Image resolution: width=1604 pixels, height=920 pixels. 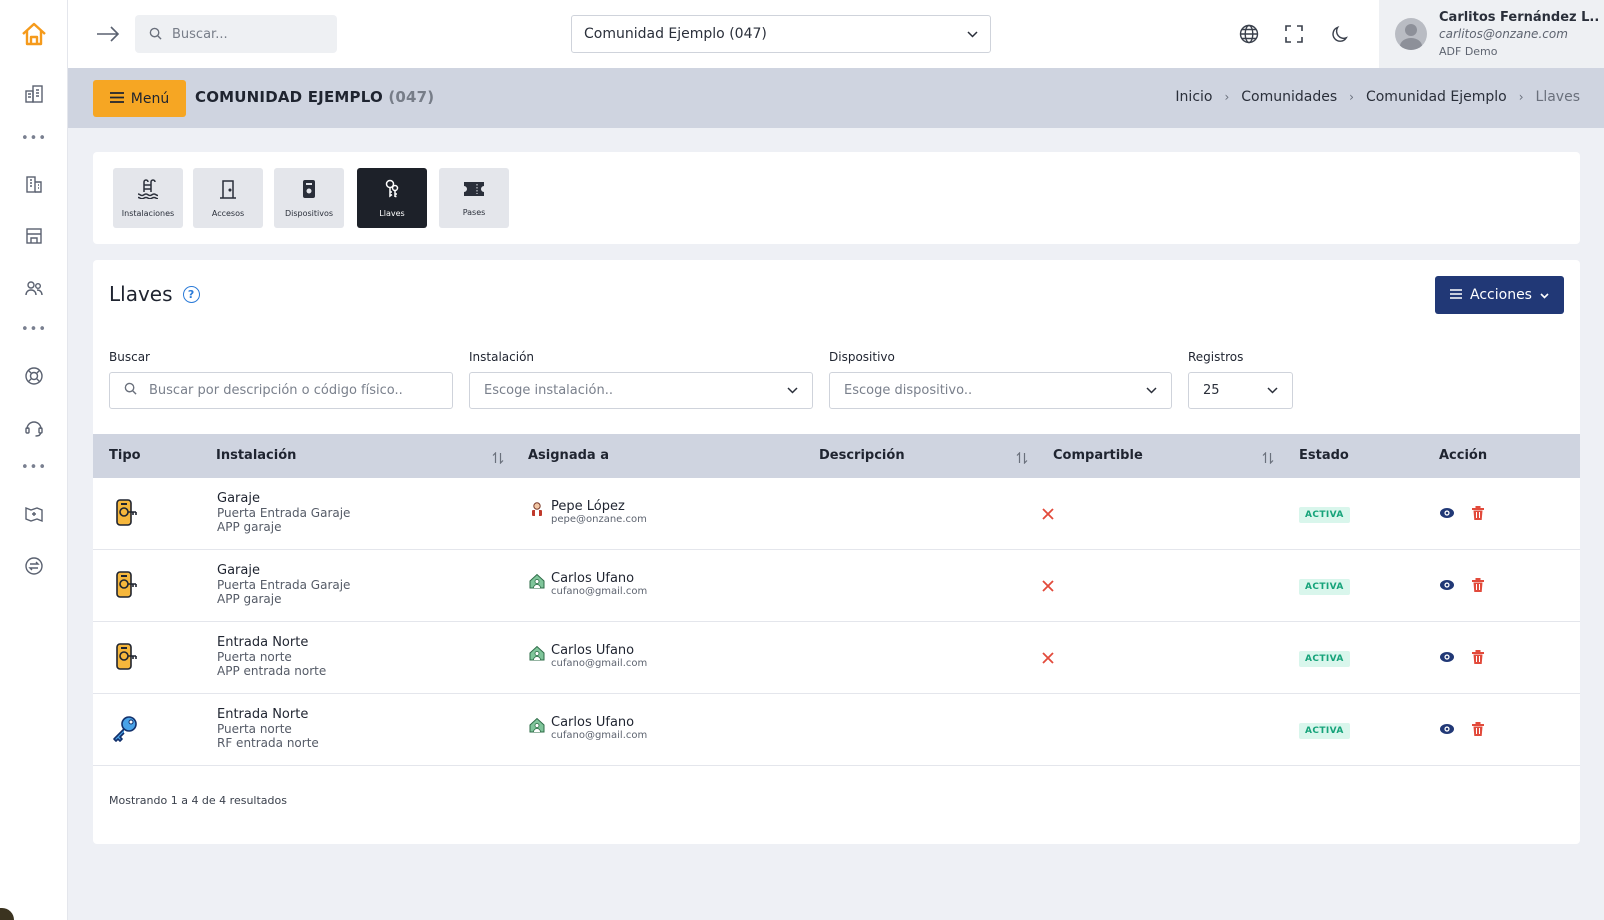 What do you see at coordinates (263, 714) in the screenshot?
I see `installation-name: Entrada Norte` at bounding box center [263, 714].